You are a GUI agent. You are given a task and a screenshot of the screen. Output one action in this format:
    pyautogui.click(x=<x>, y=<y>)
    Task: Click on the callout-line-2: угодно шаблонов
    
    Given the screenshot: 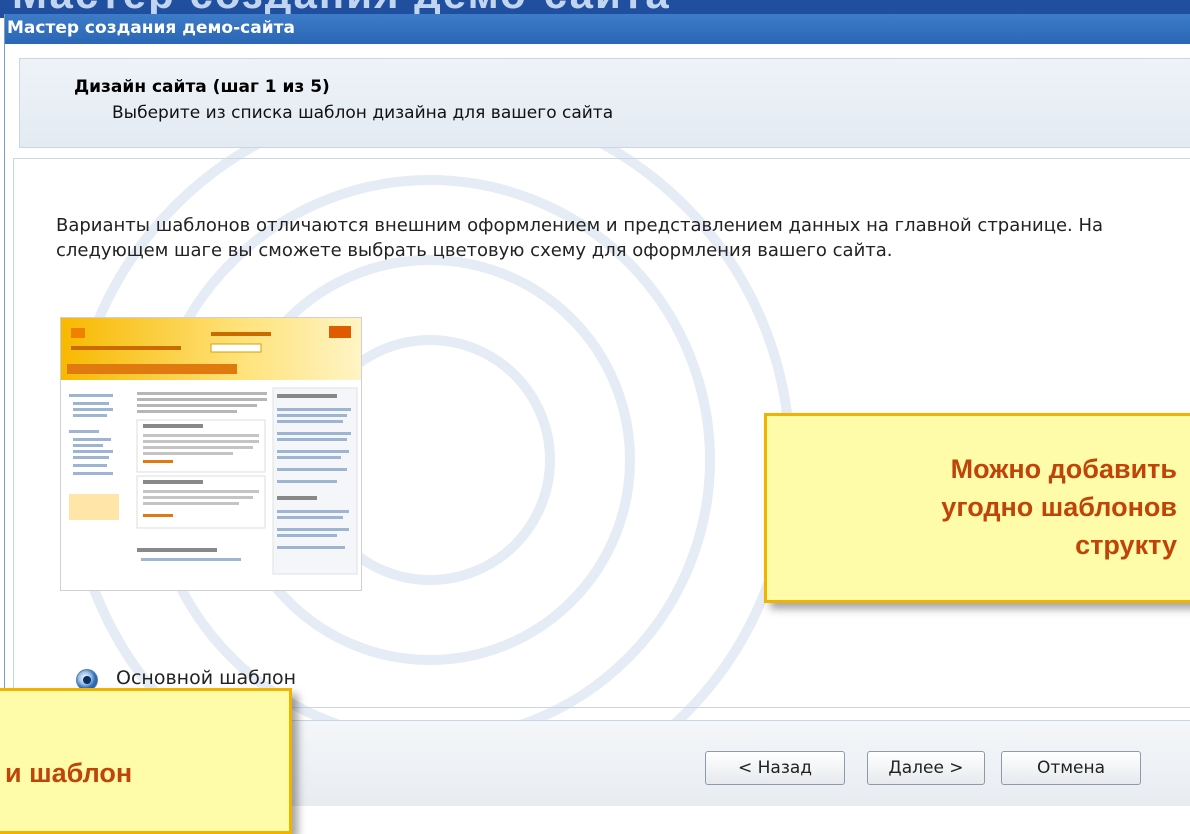 What is the action you would take?
    pyautogui.click(x=1059, y=507)
    